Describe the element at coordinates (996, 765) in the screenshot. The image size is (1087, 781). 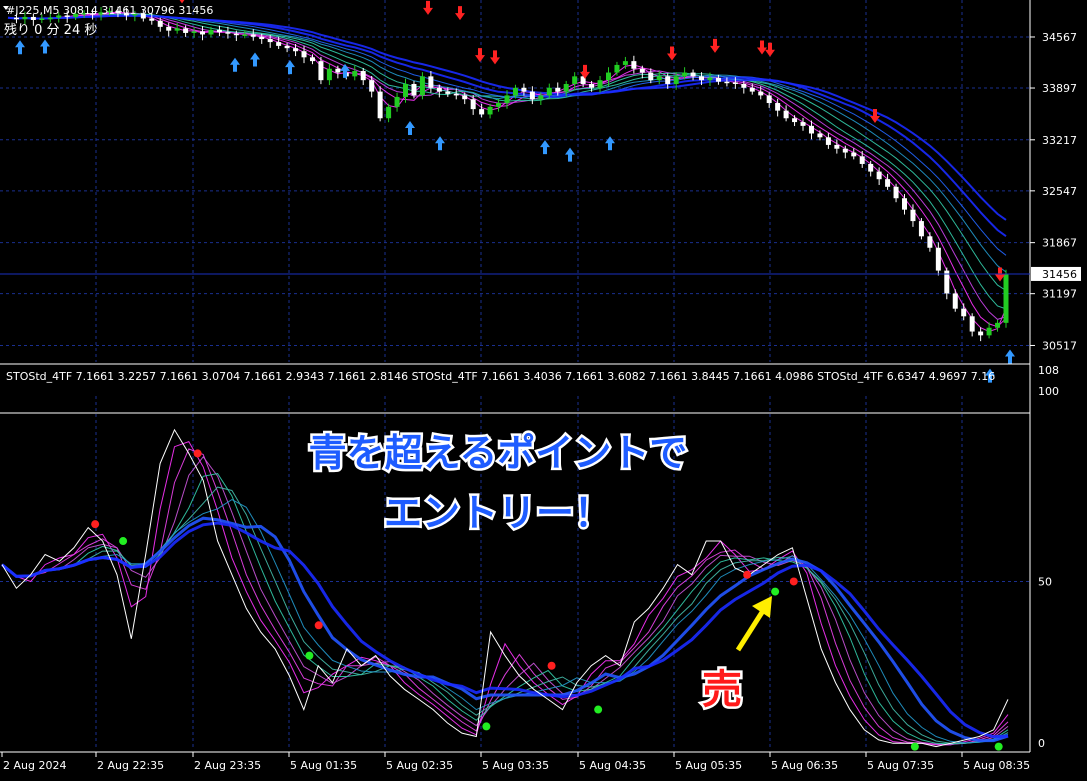
I see `time-tick-label-10: 5 Aug 08:35` at that location.